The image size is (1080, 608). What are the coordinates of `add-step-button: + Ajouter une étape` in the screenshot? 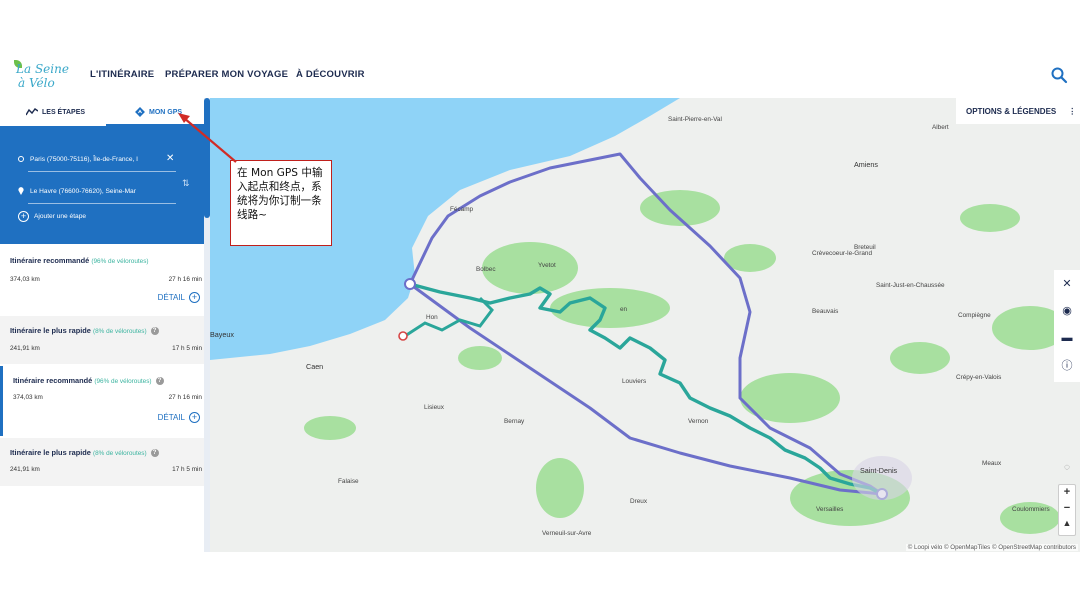 It's located at (52, 216).